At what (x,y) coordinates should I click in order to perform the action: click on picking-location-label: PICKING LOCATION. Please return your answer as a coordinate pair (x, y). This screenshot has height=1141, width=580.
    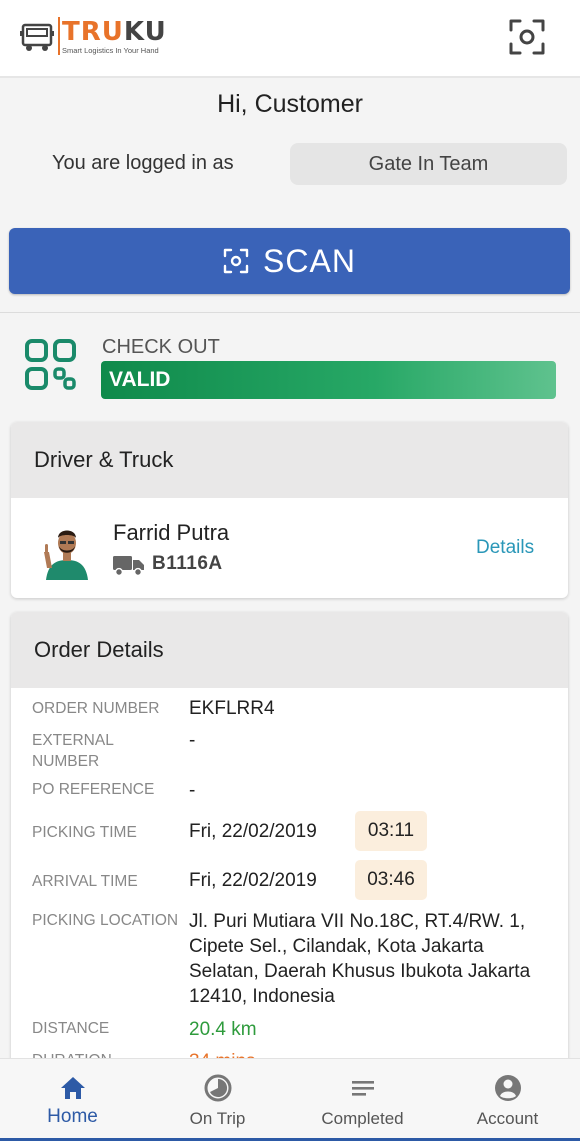
    Looking at the image, I should click on (105, 920).